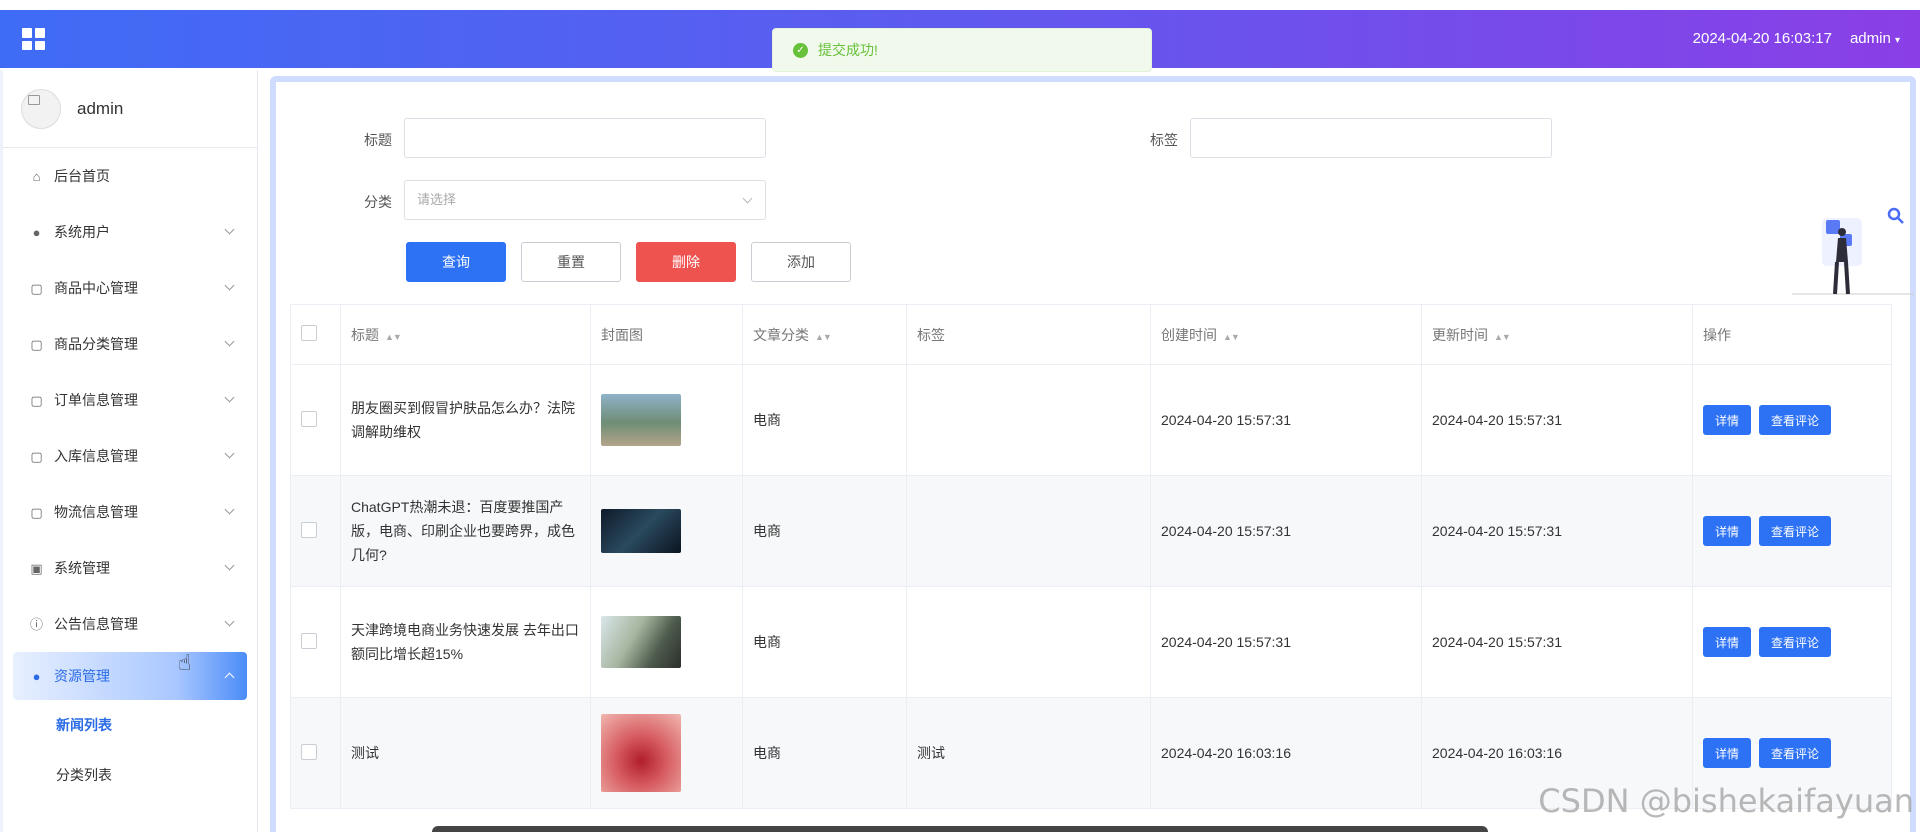 The height and width of the screenshot is (832, 1920). I want to click on sidebar-item-system: ▣ 系统管理, so click(130, 568).